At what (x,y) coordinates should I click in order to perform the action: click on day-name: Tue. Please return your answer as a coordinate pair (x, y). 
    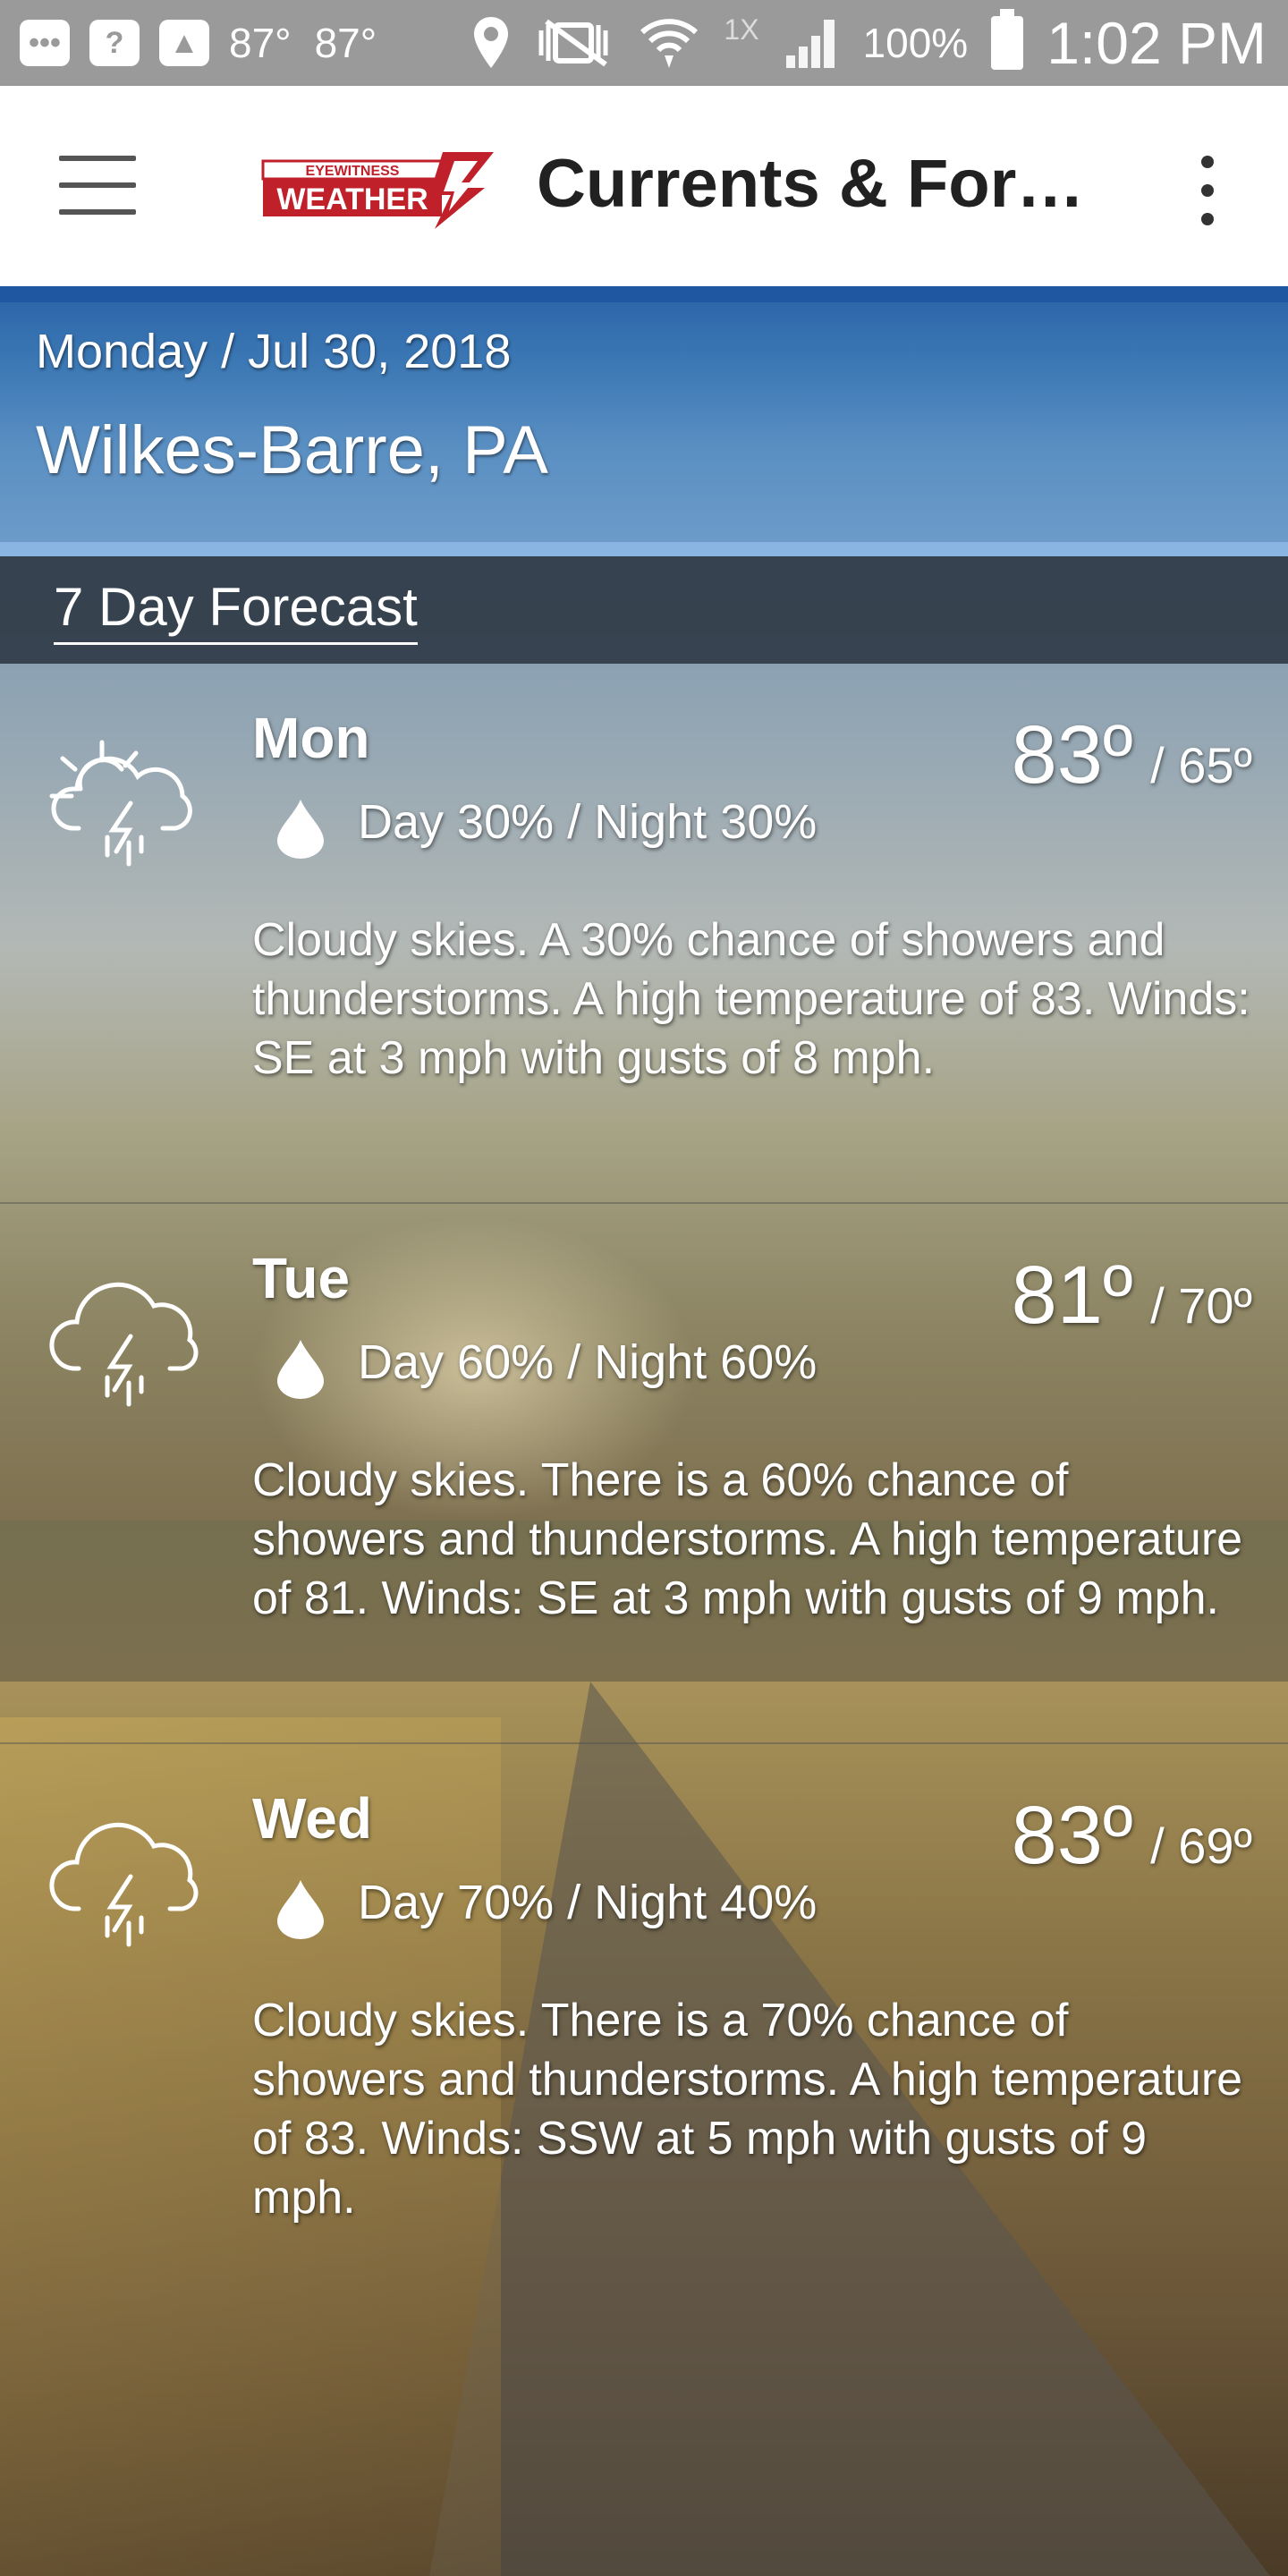
    Looking at the image, I should click on (301, 1278).